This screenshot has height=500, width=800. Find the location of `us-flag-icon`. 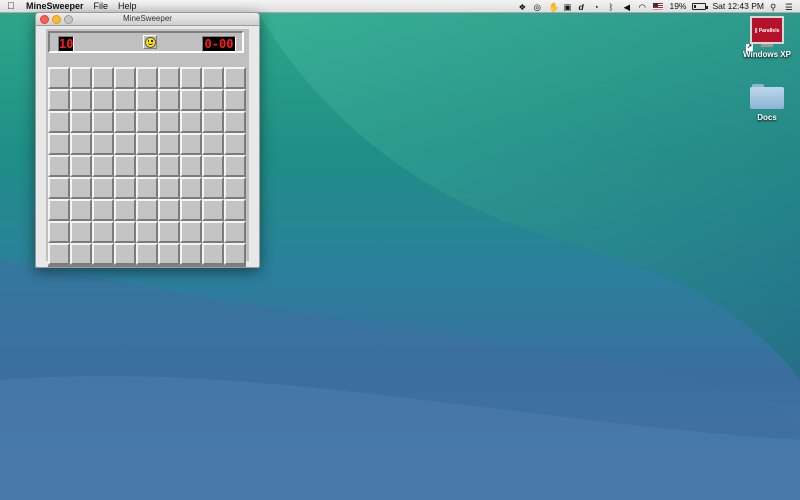

us-flag-icon is located at coordinates (658, 6).